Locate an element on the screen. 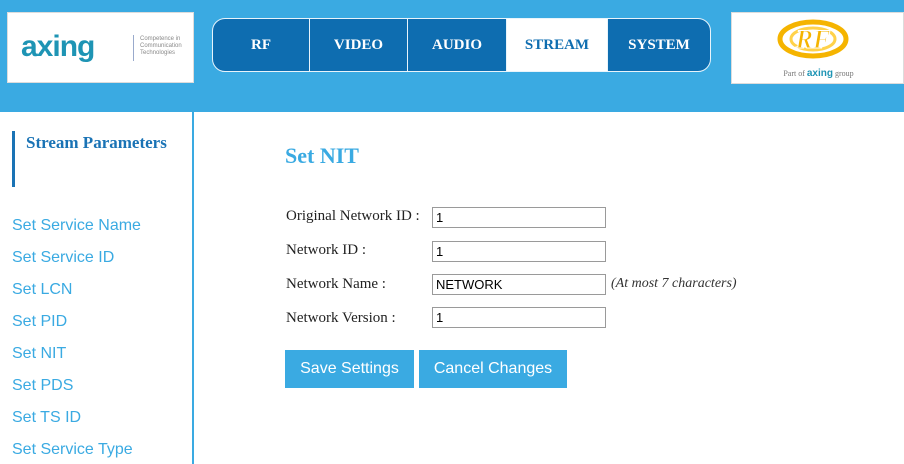 This screenshot has height=464, width=904. rf-logo: RF Part of axing group is located at coordinates (817, 48).